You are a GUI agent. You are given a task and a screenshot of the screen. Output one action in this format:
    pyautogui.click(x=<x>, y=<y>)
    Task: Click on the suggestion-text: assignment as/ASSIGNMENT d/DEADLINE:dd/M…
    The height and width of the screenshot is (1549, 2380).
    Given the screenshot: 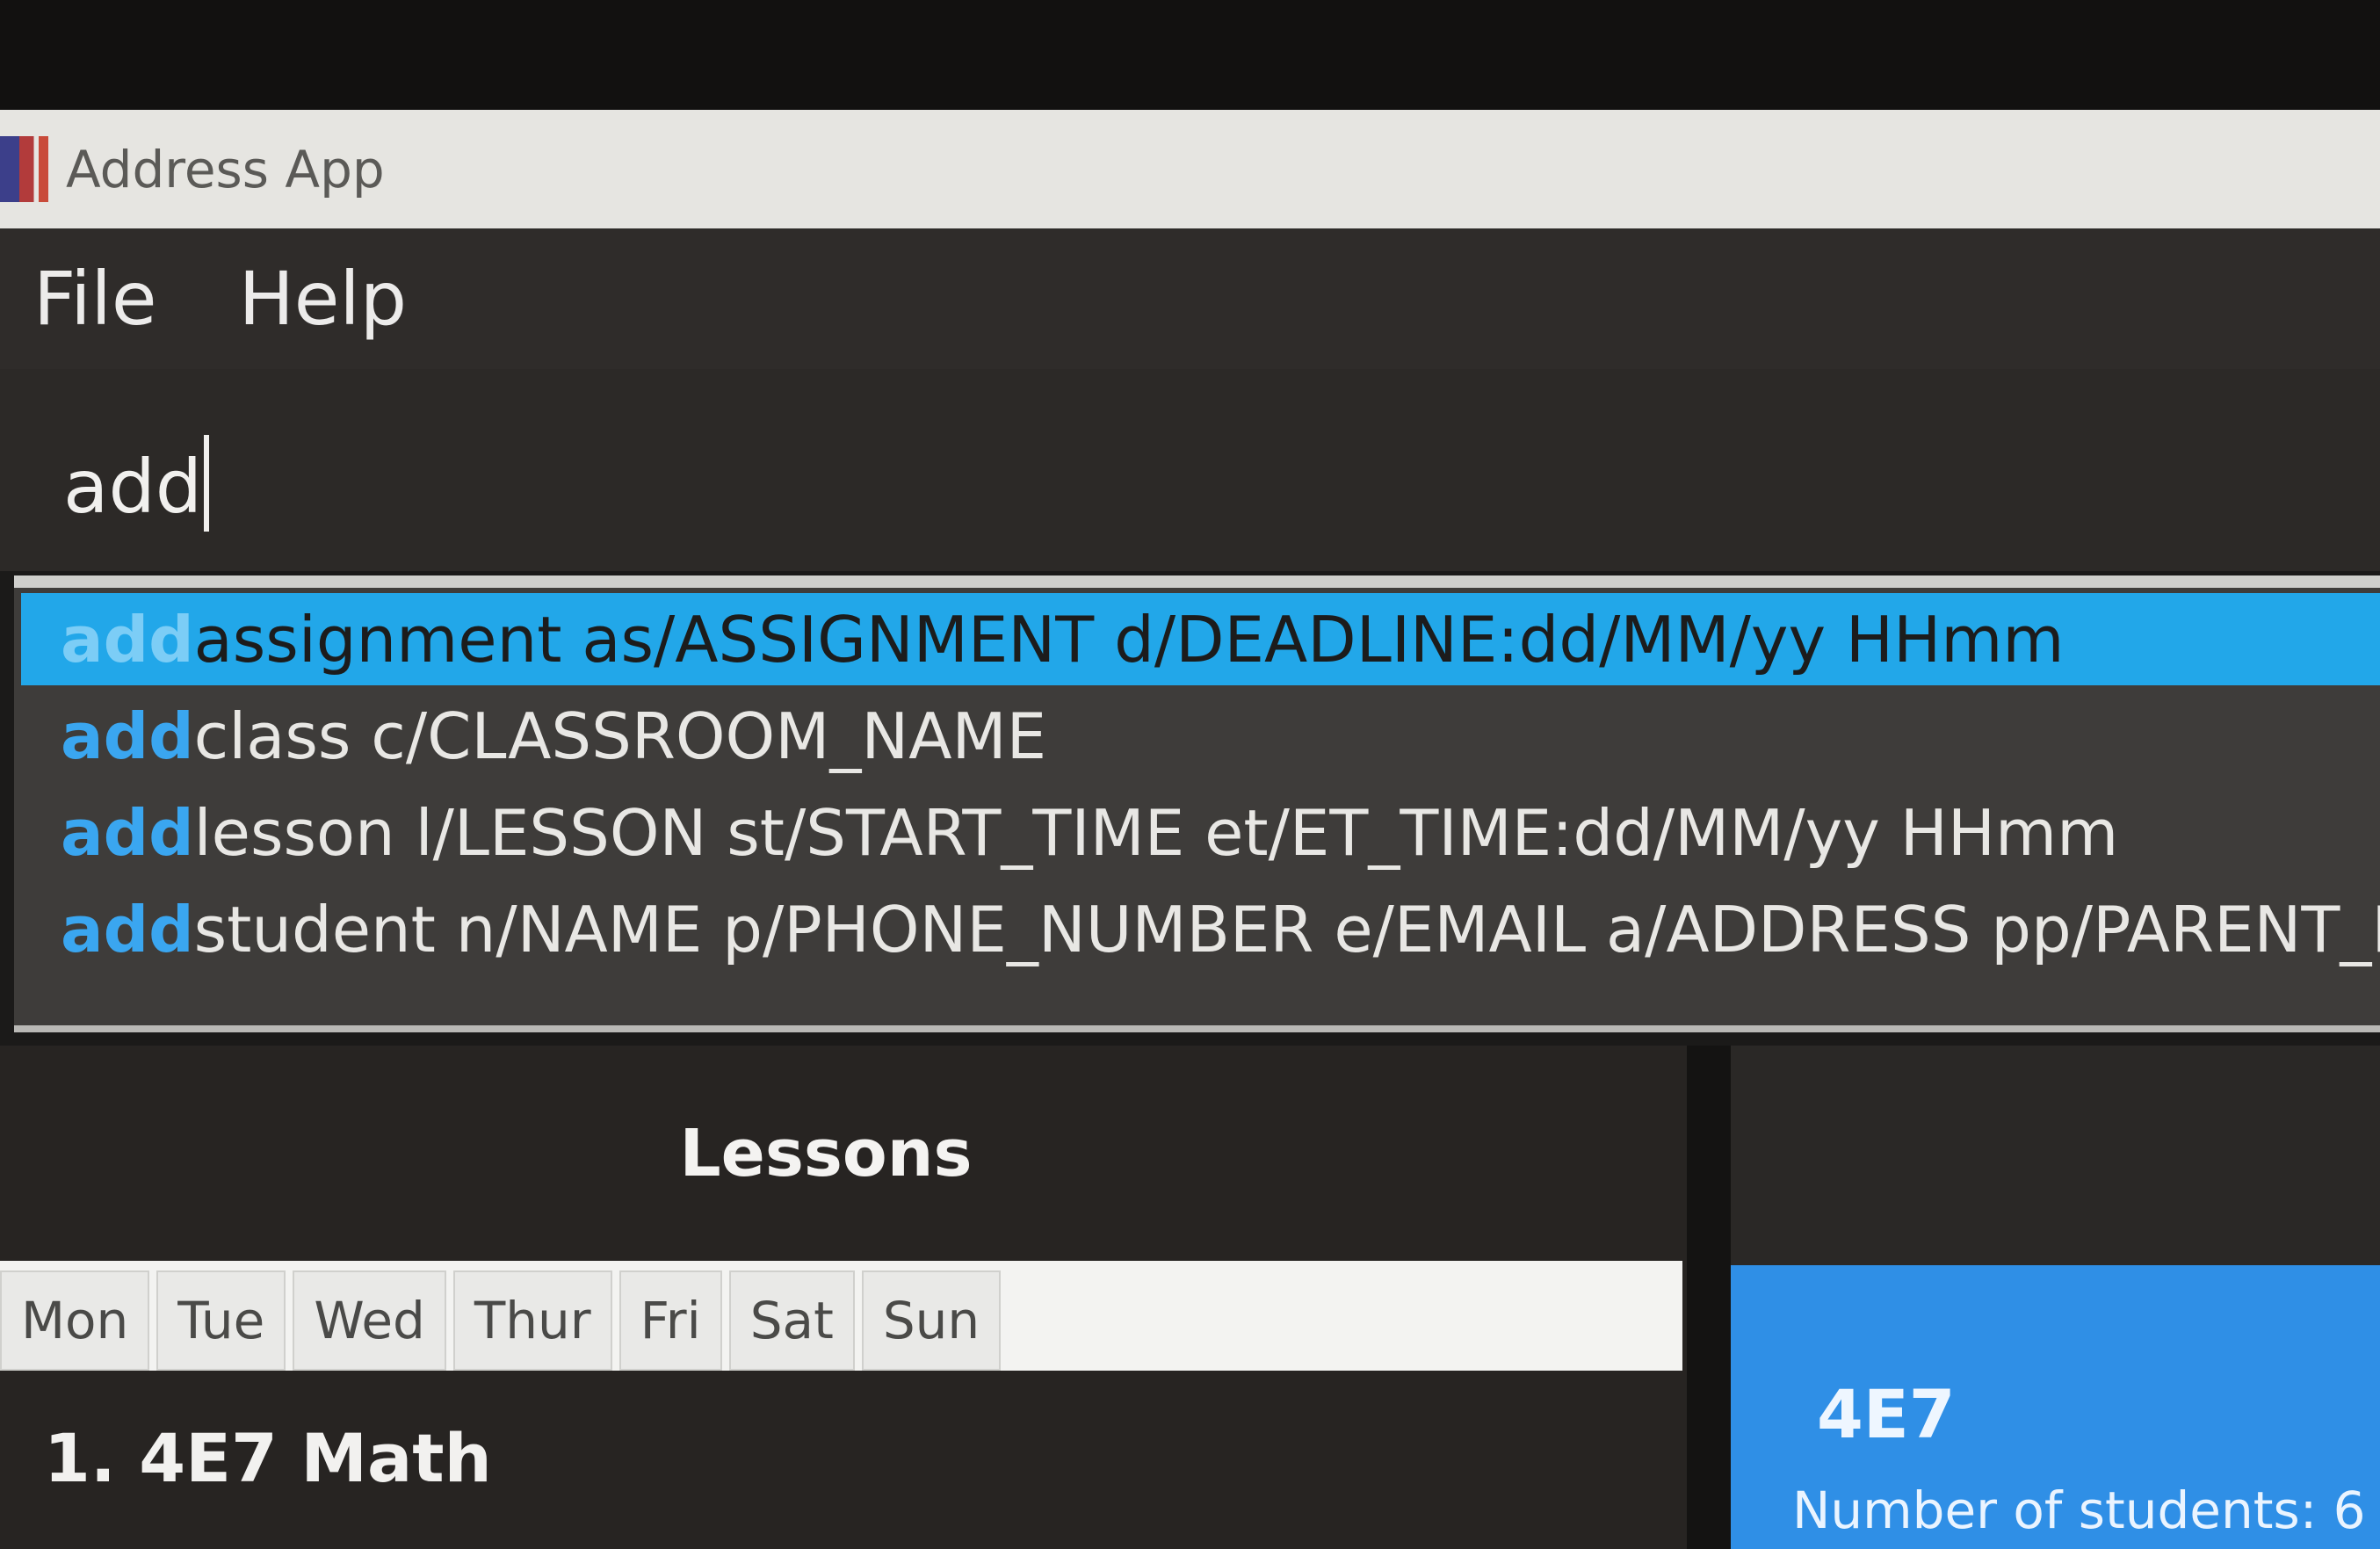 What is the action you would take?
    pyautogui.click(x=1129, y=639)
    